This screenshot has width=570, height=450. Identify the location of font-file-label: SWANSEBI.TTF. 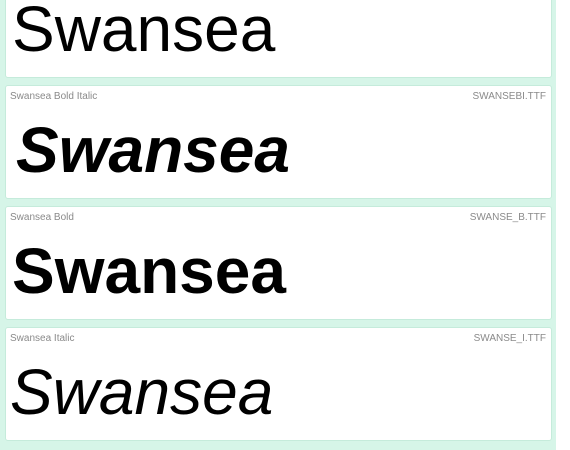
(509, 96).